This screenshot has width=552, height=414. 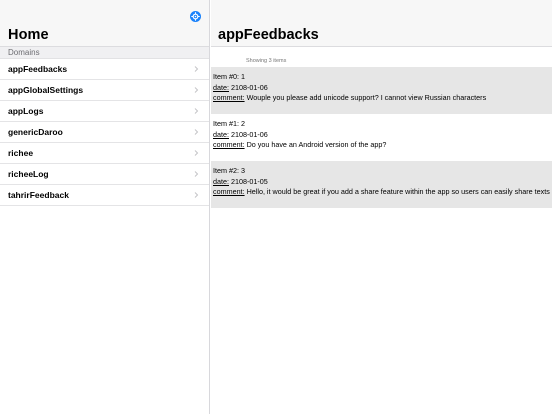 I want to click on sidebar-item-label: richee, so click(x=21, y=153).